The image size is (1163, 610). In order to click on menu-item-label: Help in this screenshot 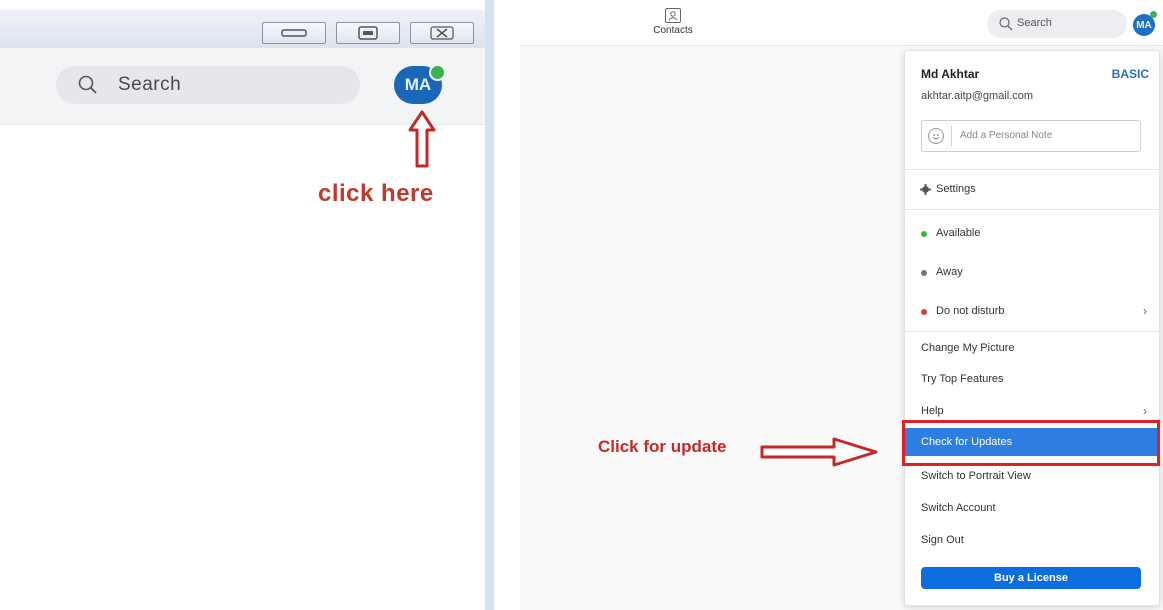, I will do `click(932, 411)`.